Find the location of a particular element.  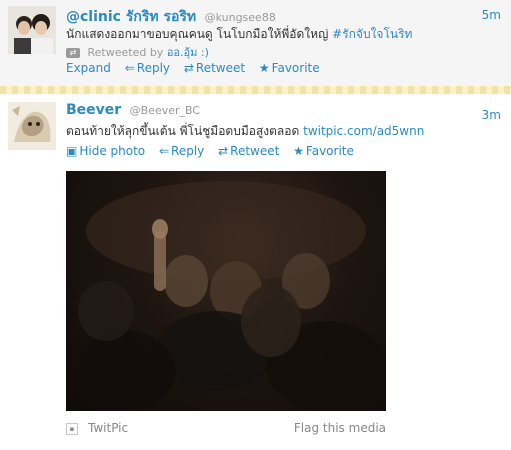

timestamp: 3m is located at coordinates (491, 115).